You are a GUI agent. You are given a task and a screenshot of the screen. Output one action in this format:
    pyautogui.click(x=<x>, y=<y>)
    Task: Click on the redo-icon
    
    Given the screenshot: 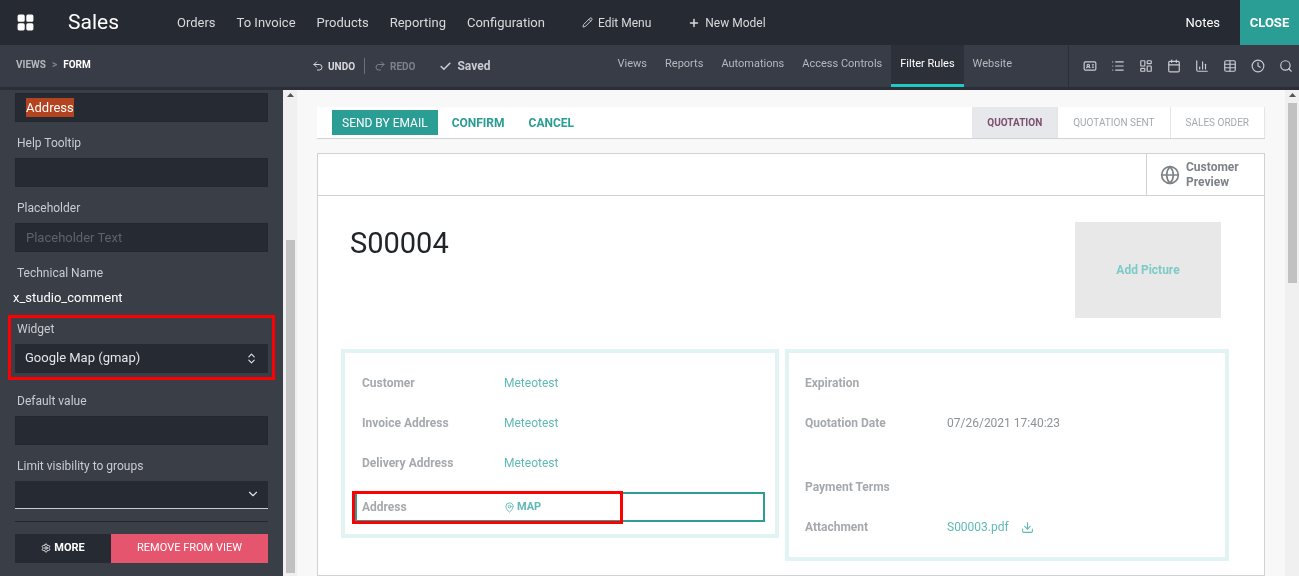 What is the action you would take?
    pyautogui.click(x=380, y=66)
    